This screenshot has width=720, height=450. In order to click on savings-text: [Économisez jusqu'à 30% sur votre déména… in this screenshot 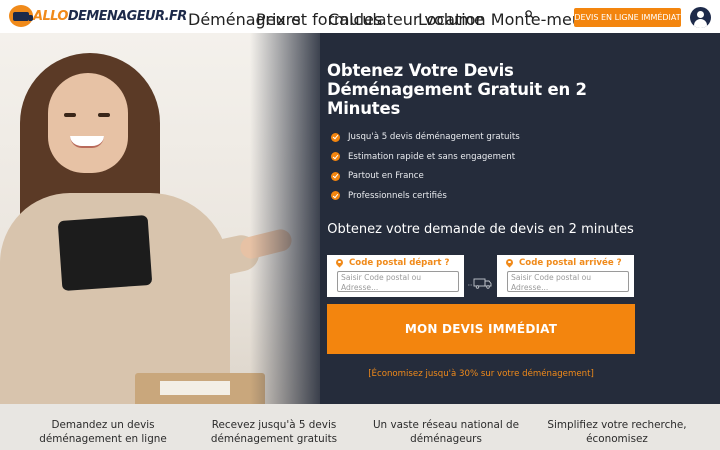, I will do `click(481, 374)`.